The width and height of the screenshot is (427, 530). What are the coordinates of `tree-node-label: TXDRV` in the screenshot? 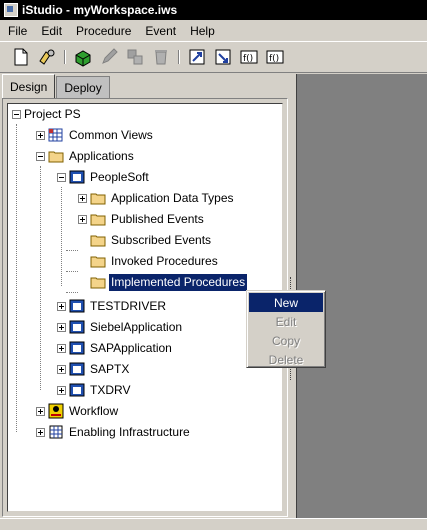 It's located at (110, 389).